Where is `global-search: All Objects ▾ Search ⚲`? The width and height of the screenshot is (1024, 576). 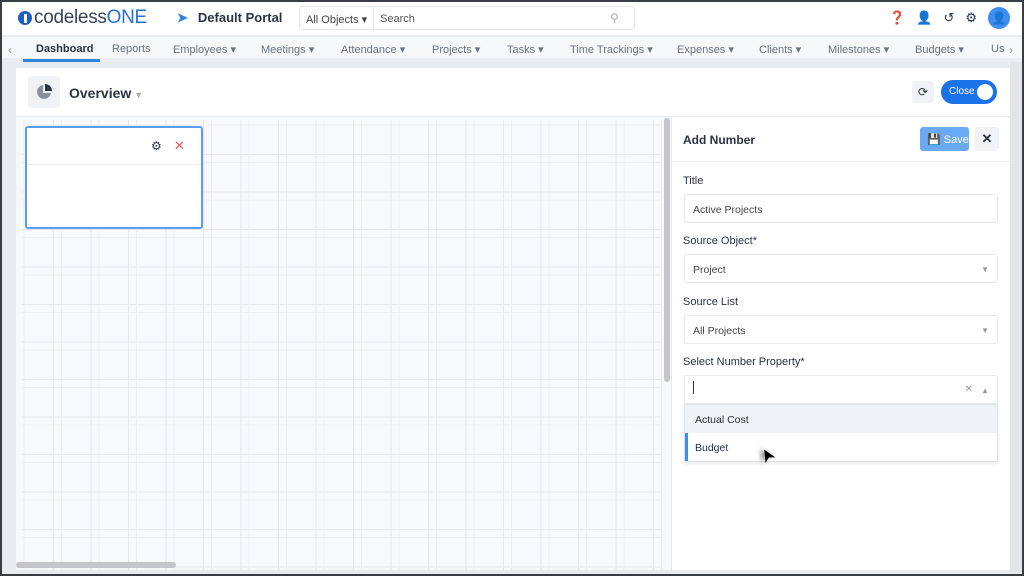 global-search: All Objects ▾ Search ⚲ is located at coordinates (467, 18).